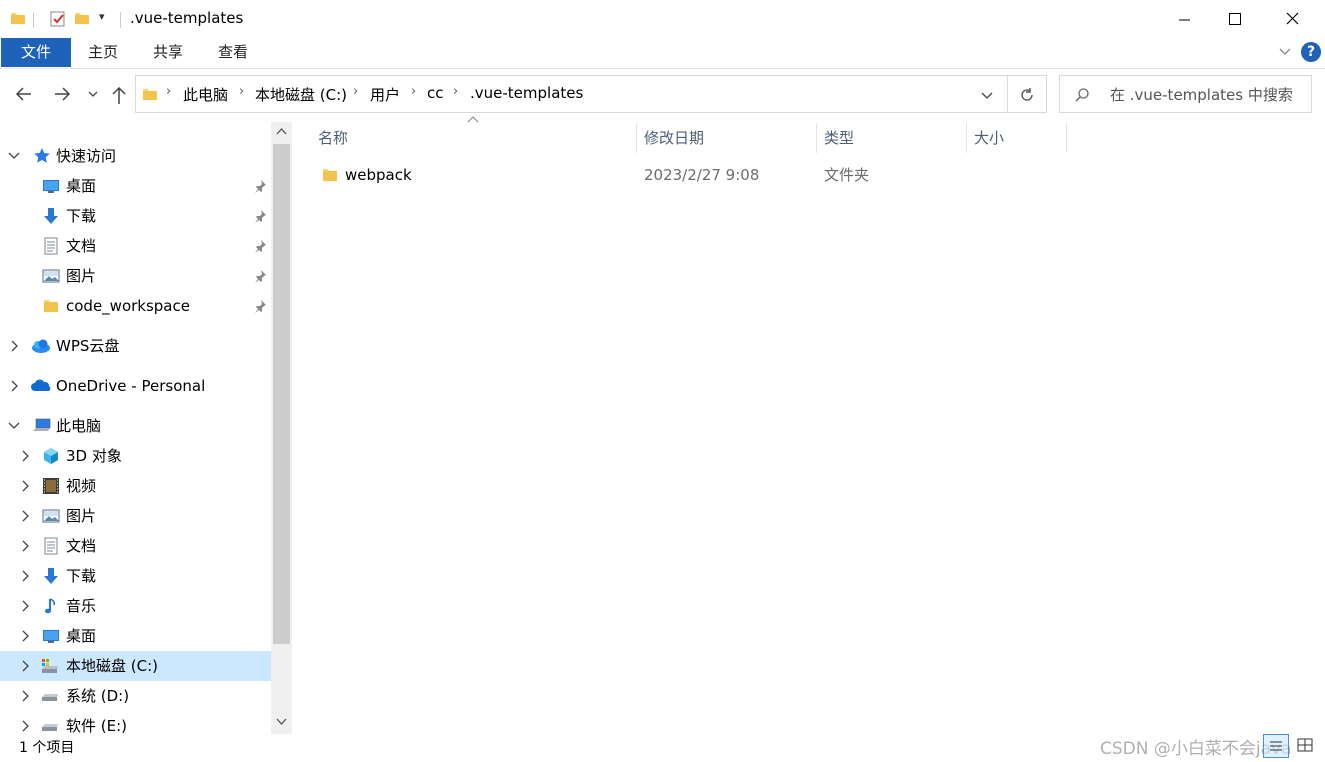 Image resolution: width=1325 pixels, height=762 pixels. What do you see at coordinates (987, 95) in the screenshot?
I see `address-history-button` at bounding box center [987, 95].